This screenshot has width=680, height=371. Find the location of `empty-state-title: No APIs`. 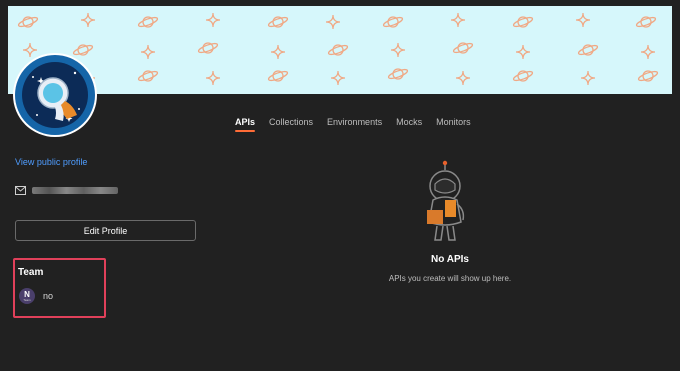

empty-state-title: No APIs is located at coordinates (450, 259).